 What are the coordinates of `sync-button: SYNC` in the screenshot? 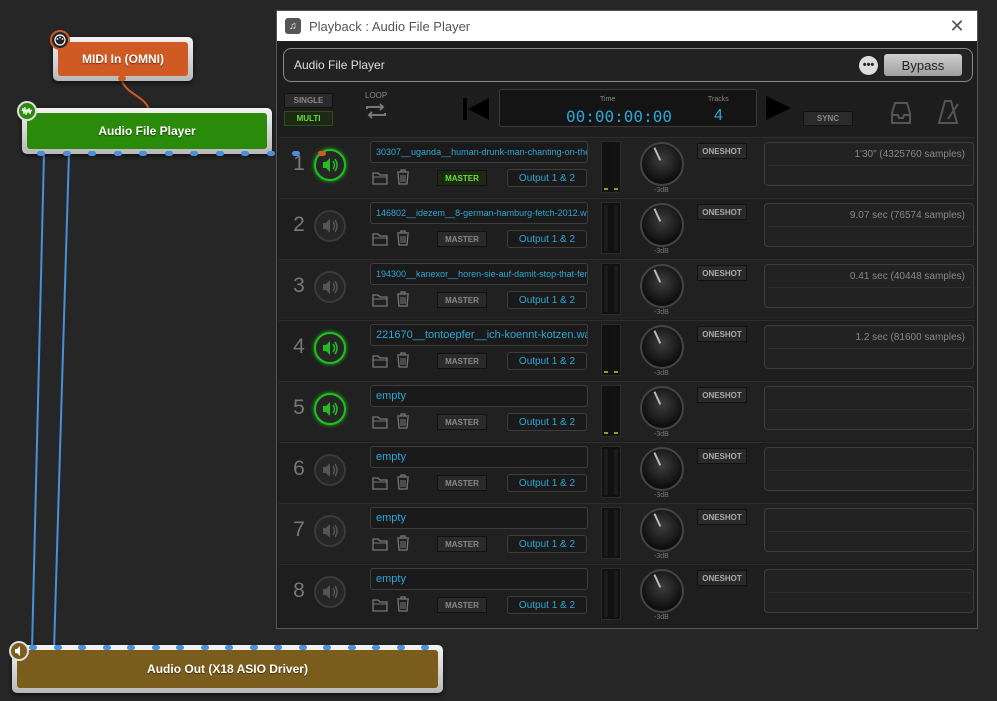 It's located at (828, 118).